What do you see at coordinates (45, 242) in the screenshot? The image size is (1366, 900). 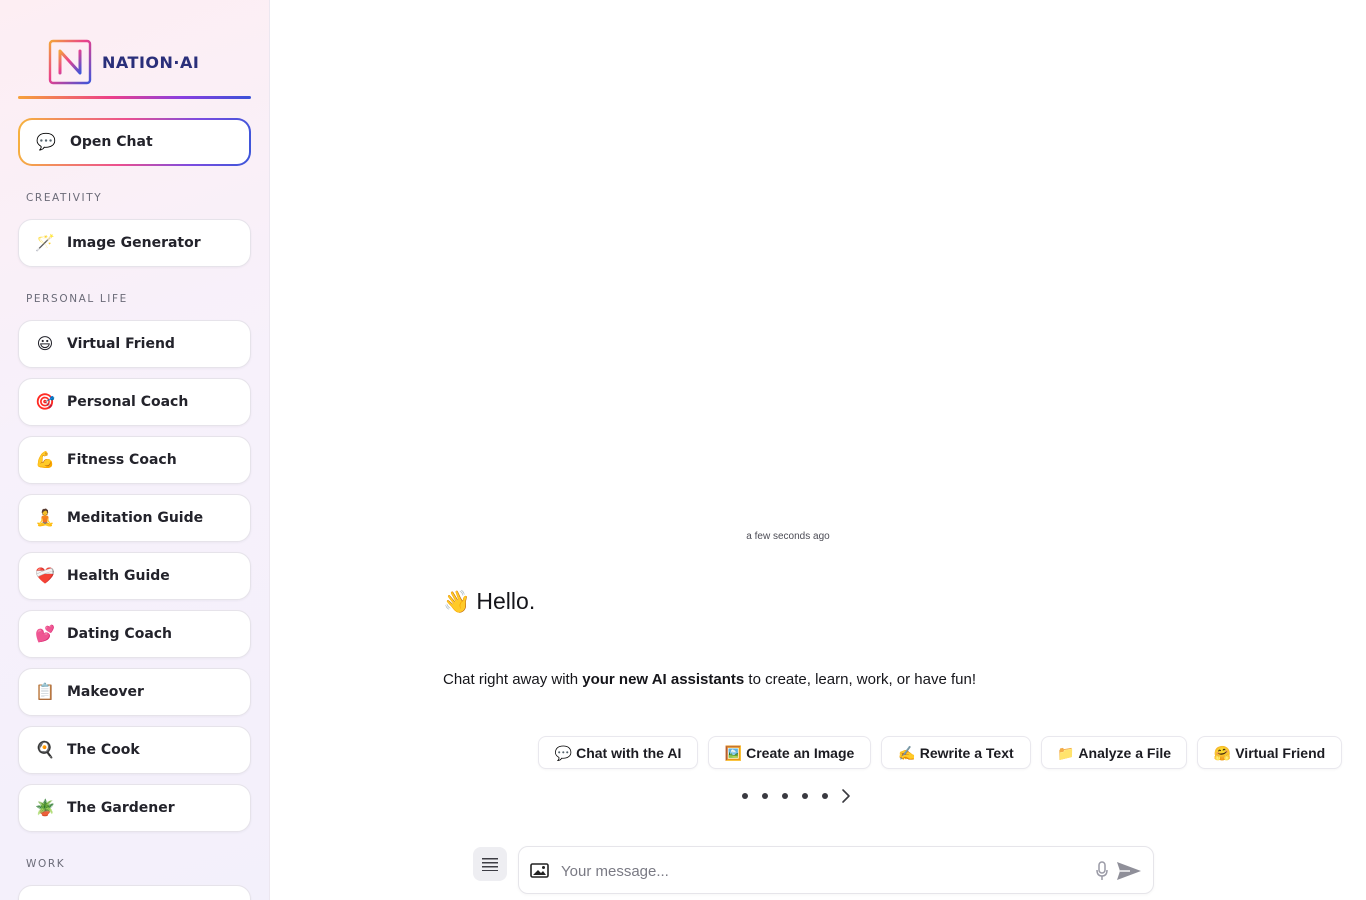 I see `magic-wand-icon: 🪄` at bounding box center [45, 242].